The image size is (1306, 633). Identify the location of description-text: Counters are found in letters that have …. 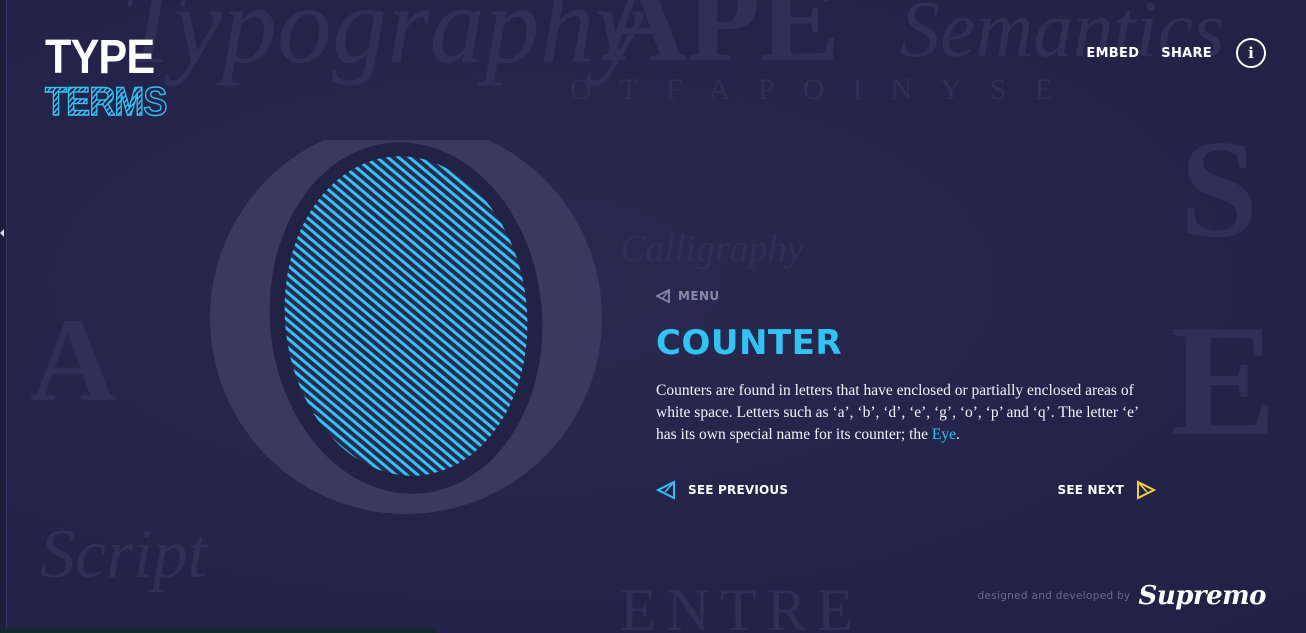
(897, 412).